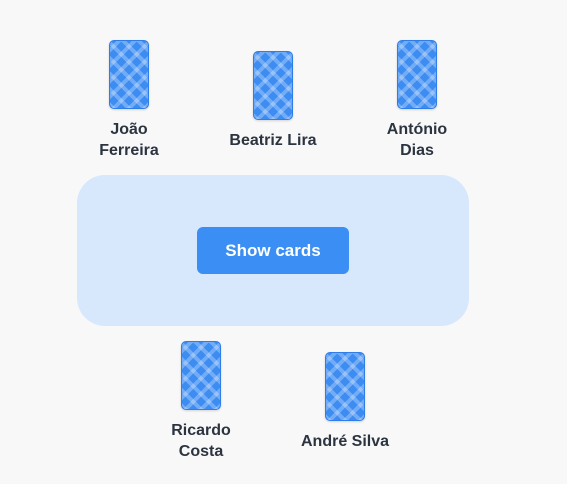 The image size is (567, 484). I want to click on player-seat-ricardo-costa: Ricardo Costa, so click(201, 401).